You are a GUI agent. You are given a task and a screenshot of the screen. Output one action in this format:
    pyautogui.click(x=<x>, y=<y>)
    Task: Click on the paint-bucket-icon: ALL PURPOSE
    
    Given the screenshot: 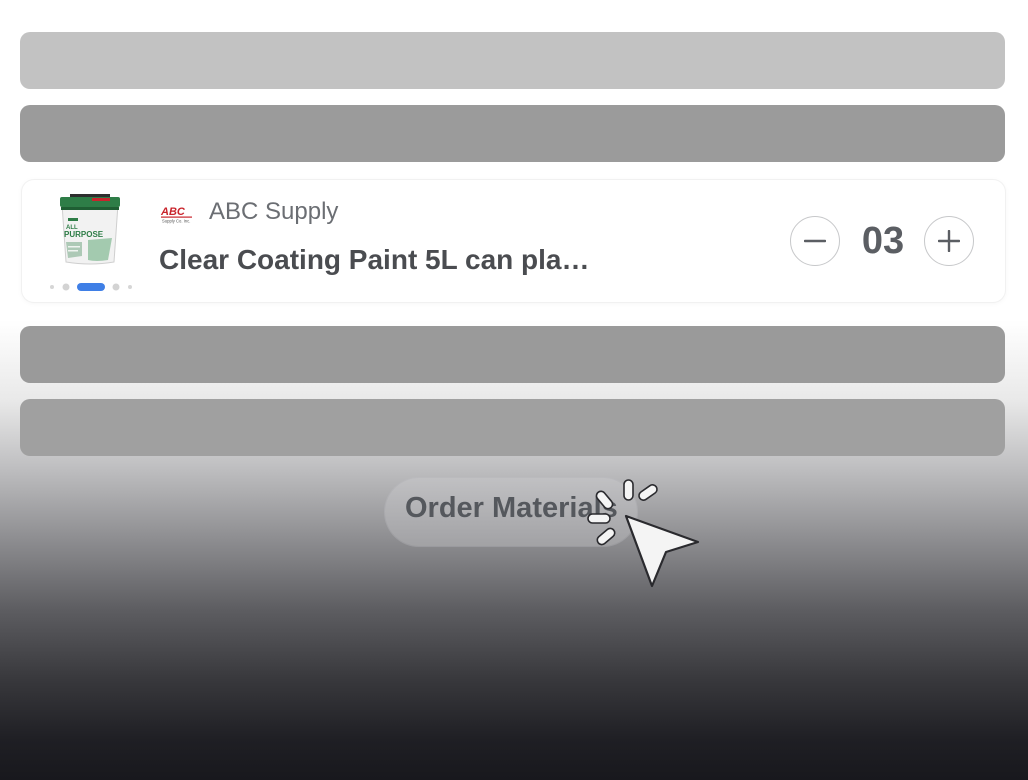 What is the action you would take?
    pyautogui.click(x=90, y=229)
    